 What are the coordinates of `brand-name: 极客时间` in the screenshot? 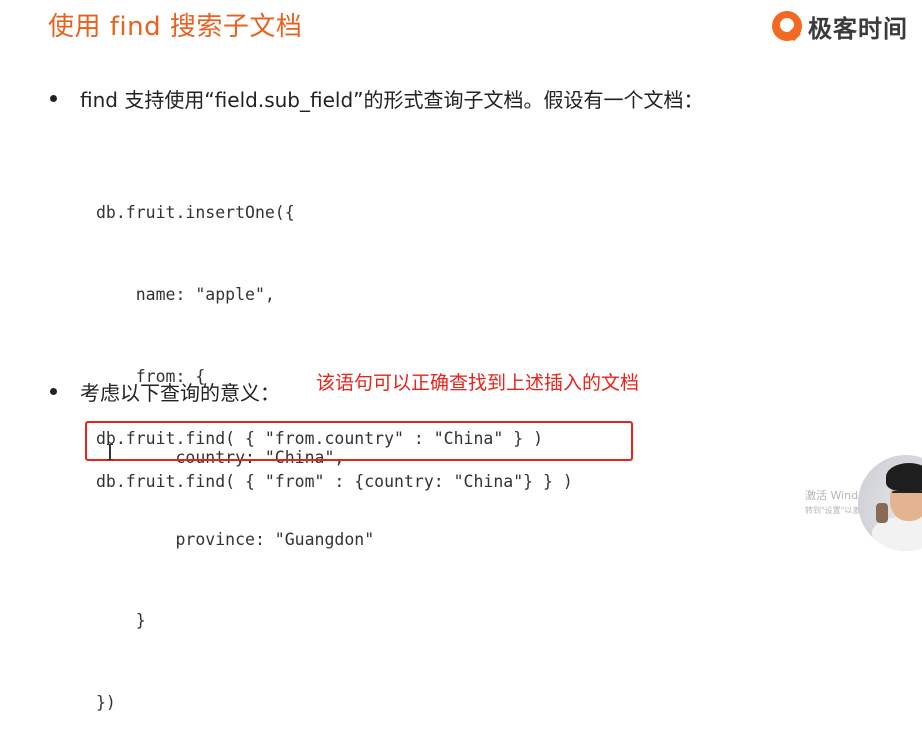 It's located at (858, 28).